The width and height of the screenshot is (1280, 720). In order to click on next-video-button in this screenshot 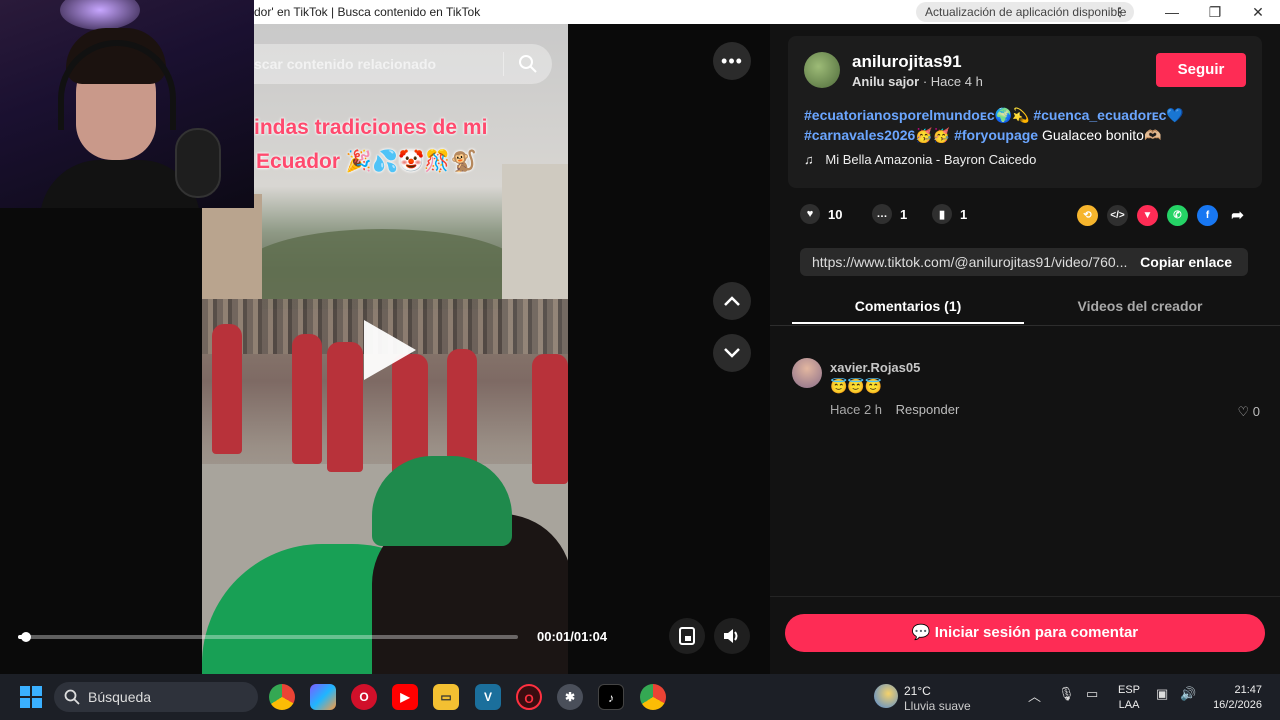, I will do `click(732, 353)`.